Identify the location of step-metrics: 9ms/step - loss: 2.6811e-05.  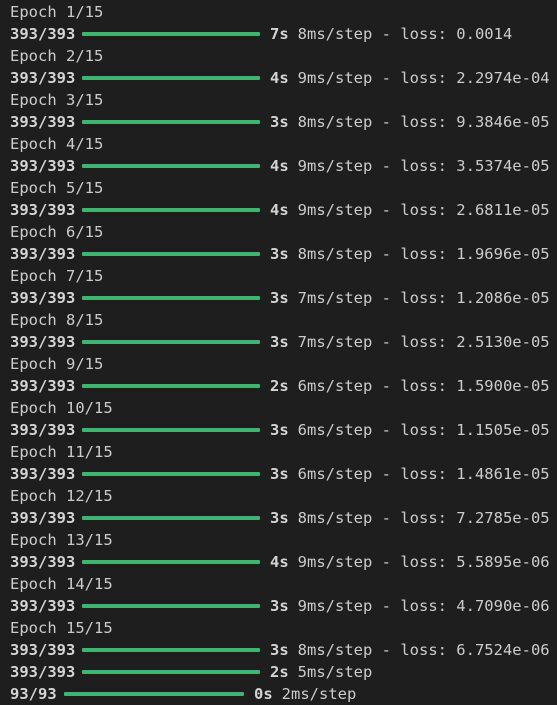
(423, 210).